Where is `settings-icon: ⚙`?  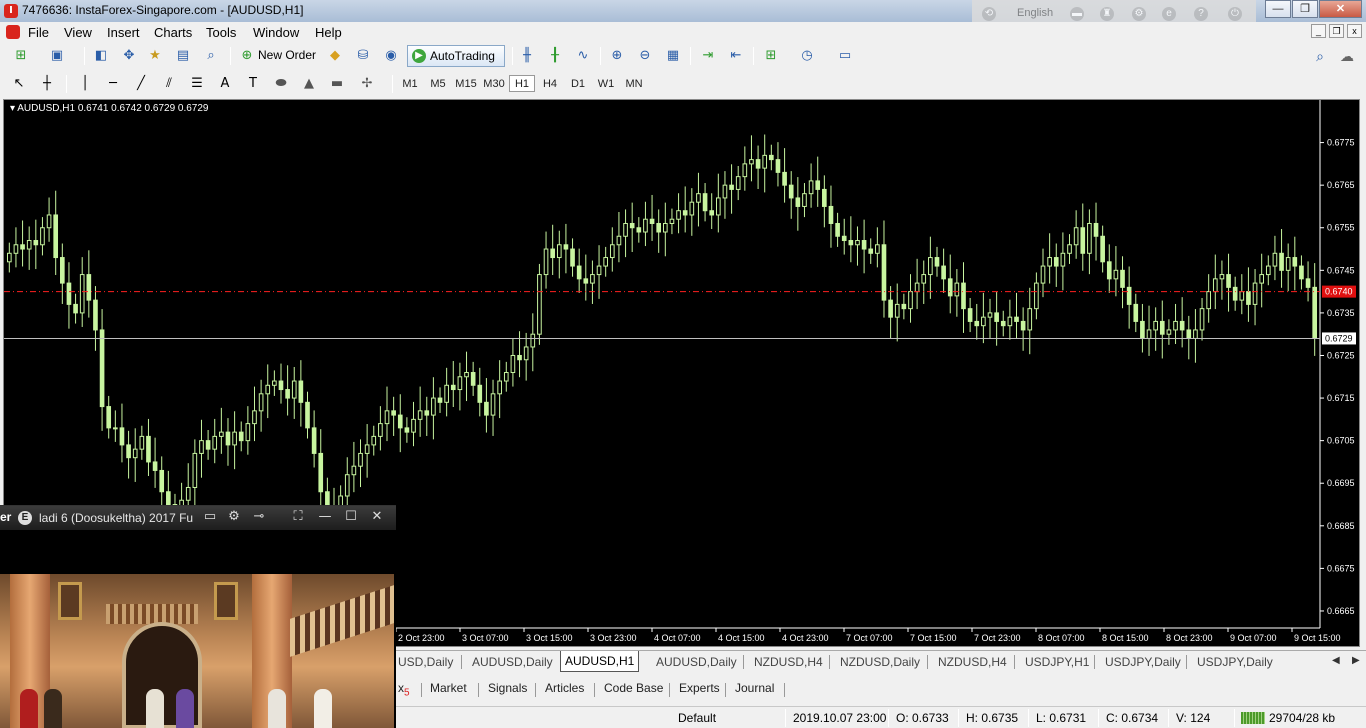
settings-icon: ⚙ is located at coordinates (234, 516).